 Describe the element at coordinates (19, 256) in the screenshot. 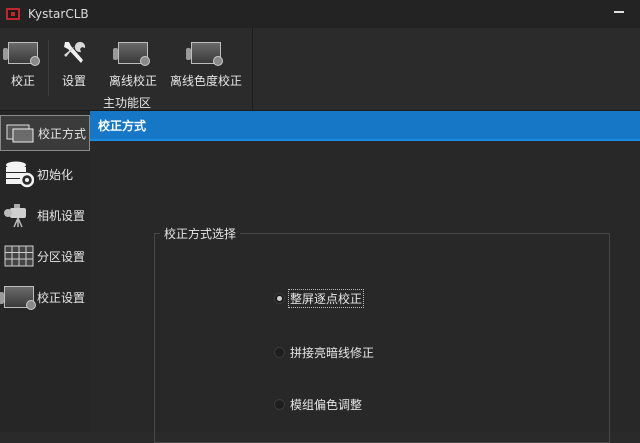

I see `grid-icon` at that location.